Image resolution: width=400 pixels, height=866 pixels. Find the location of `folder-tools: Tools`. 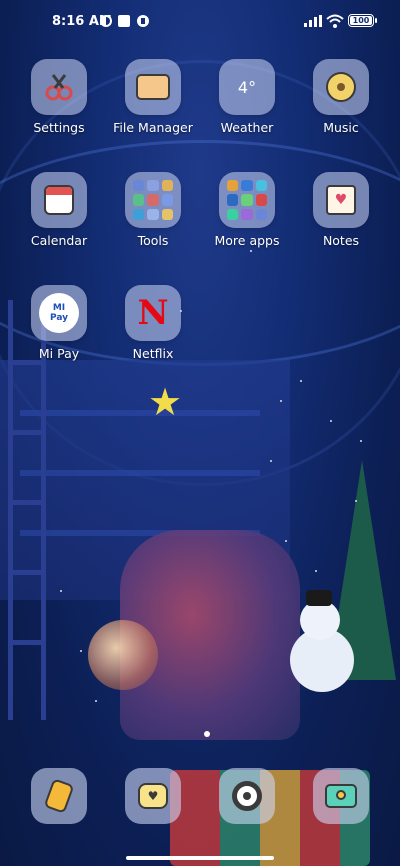

folder-tools: Tools is located at coordinates (153, 210).